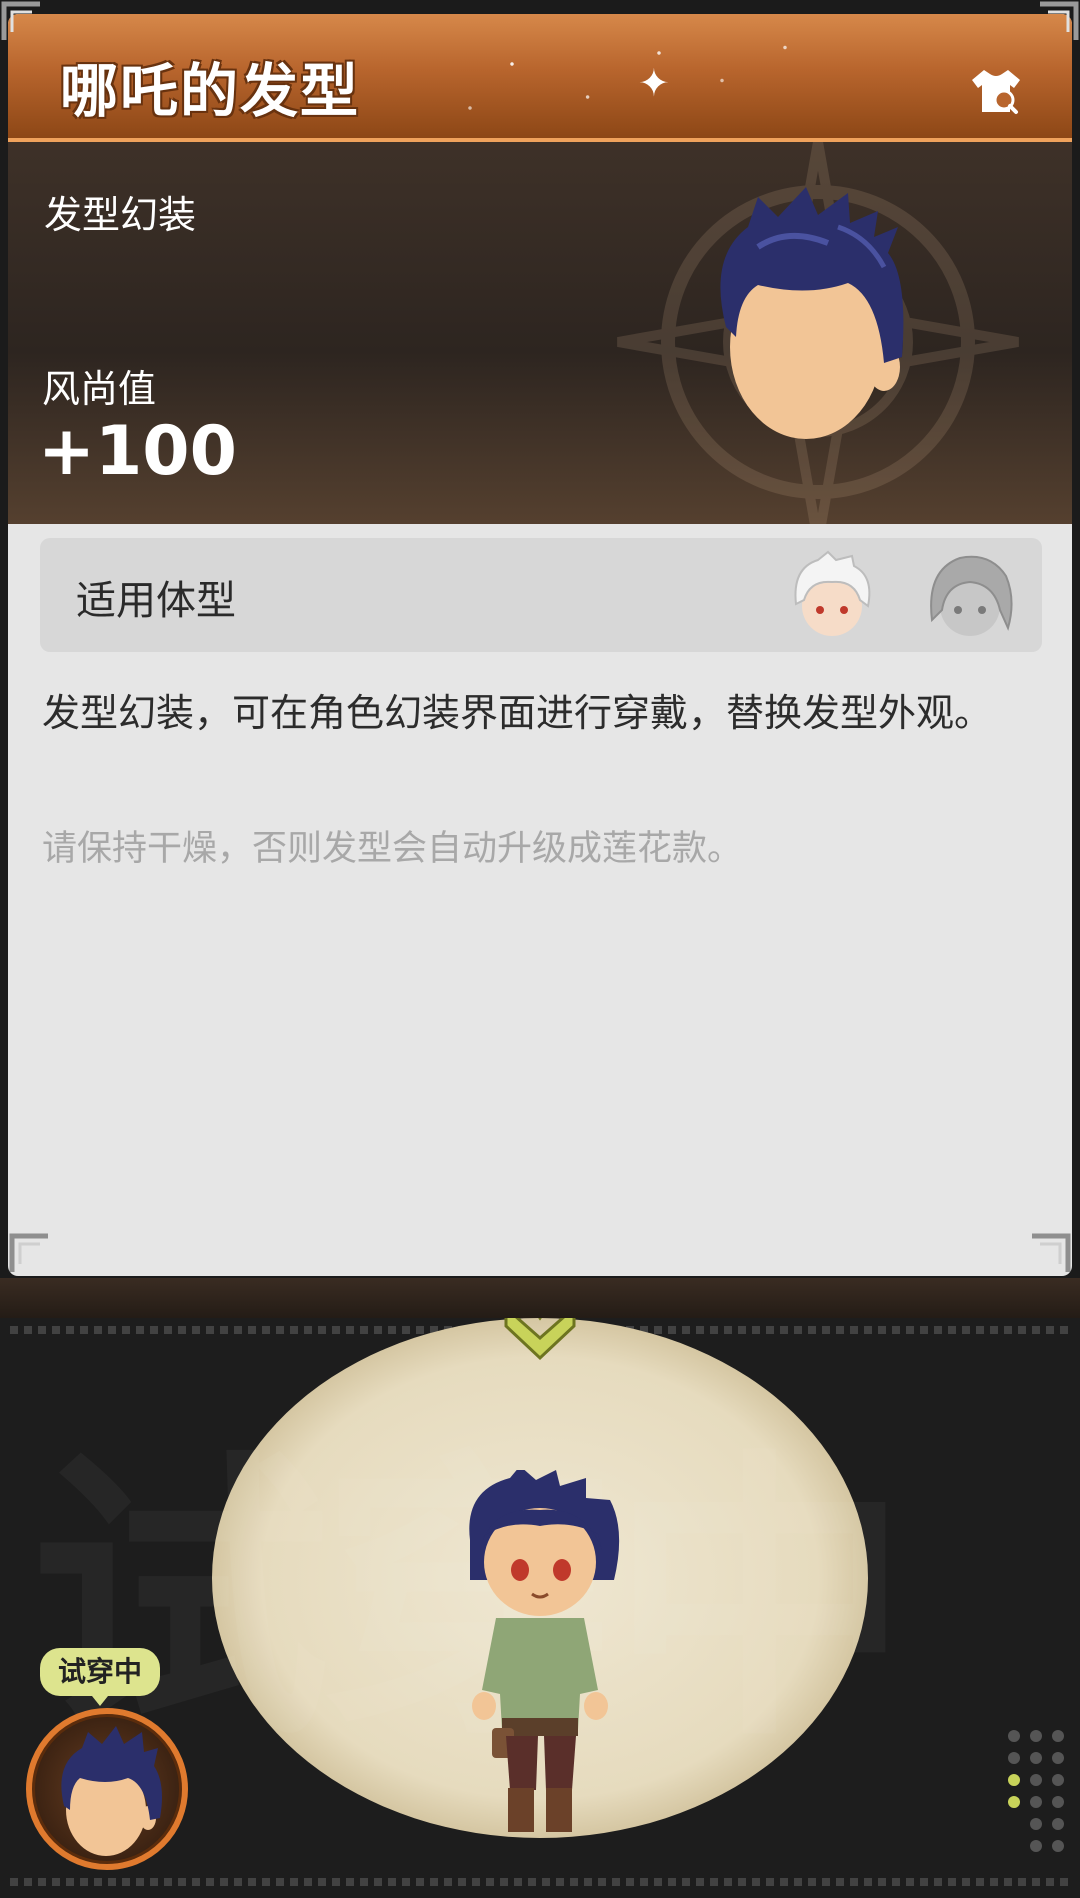 This screenshot has width=1080, height=1898. I want to click on item-title: 哪吒的发型, so click(210, 91).